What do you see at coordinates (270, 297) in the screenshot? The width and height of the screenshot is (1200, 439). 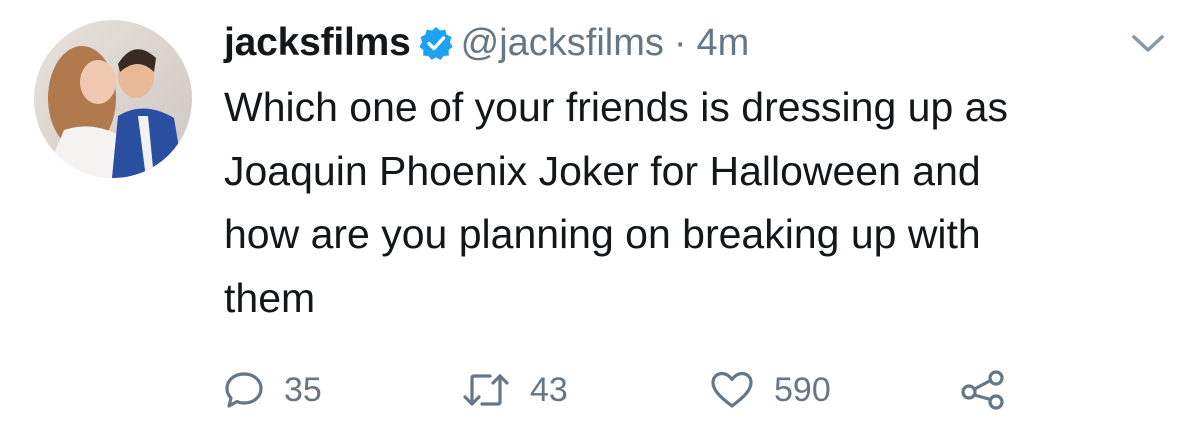 I see `tweet-text-line: them` at bounding box center [270, 297].